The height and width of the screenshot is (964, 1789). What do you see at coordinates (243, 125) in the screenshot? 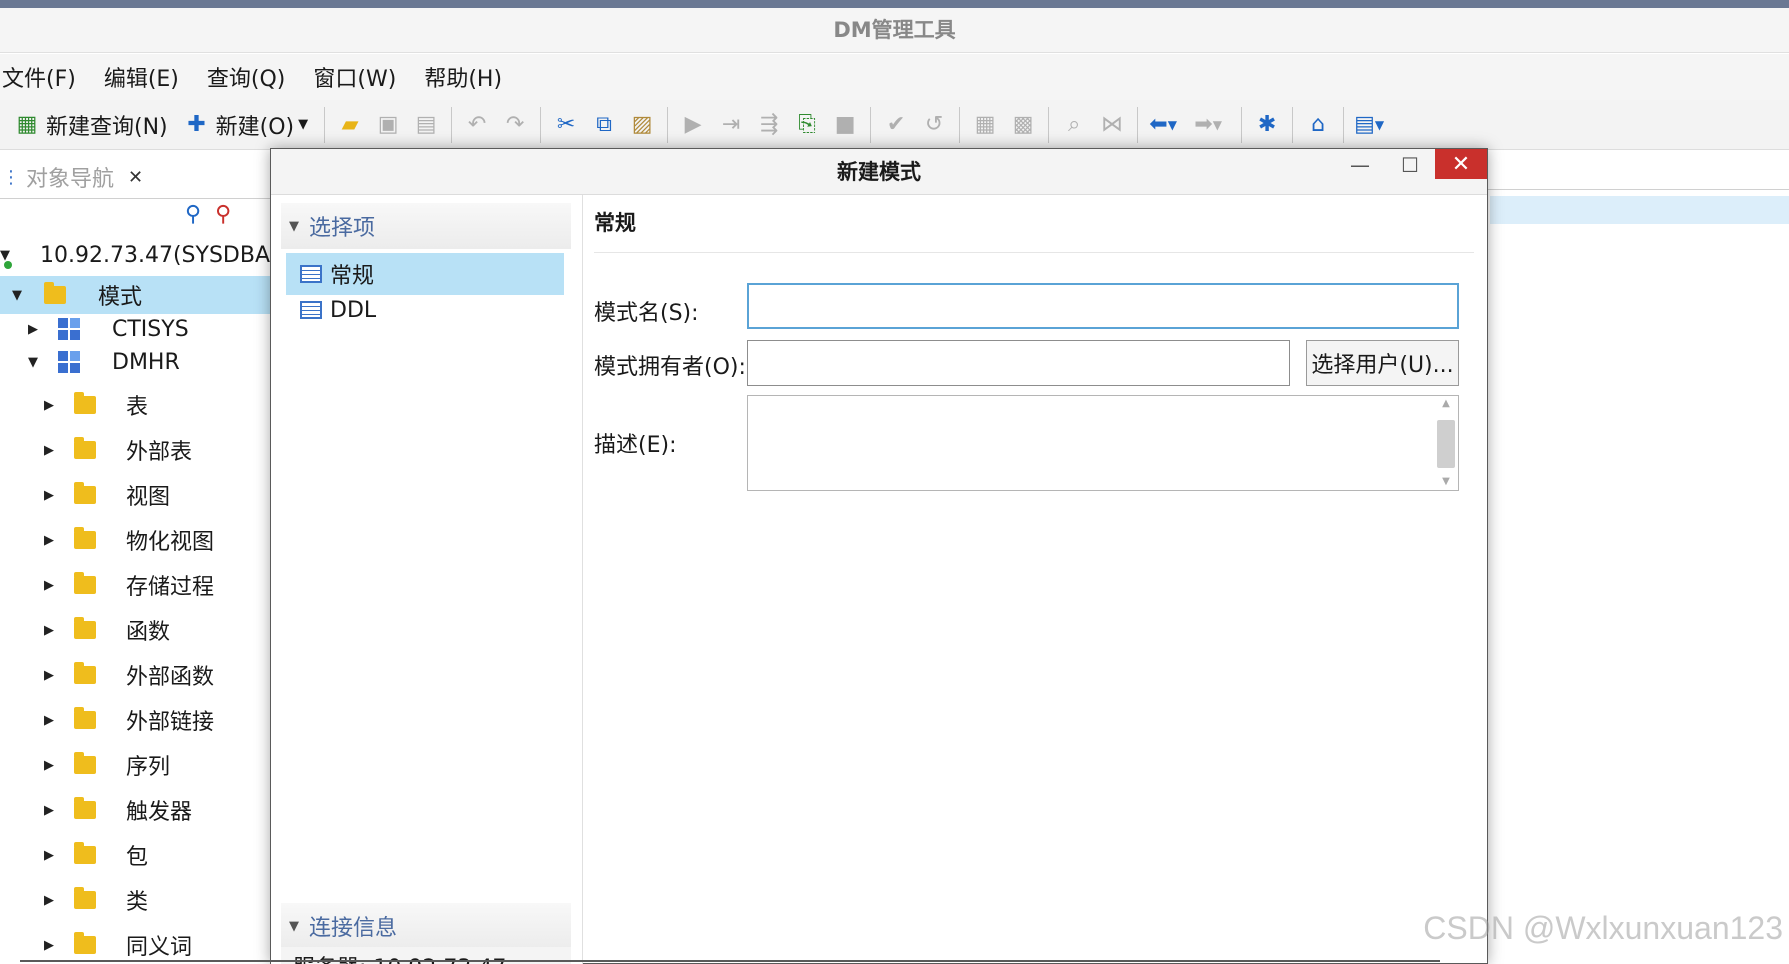
I see `new-button: ✚ 新建(O) ▼` at bounding box center [243, 125].